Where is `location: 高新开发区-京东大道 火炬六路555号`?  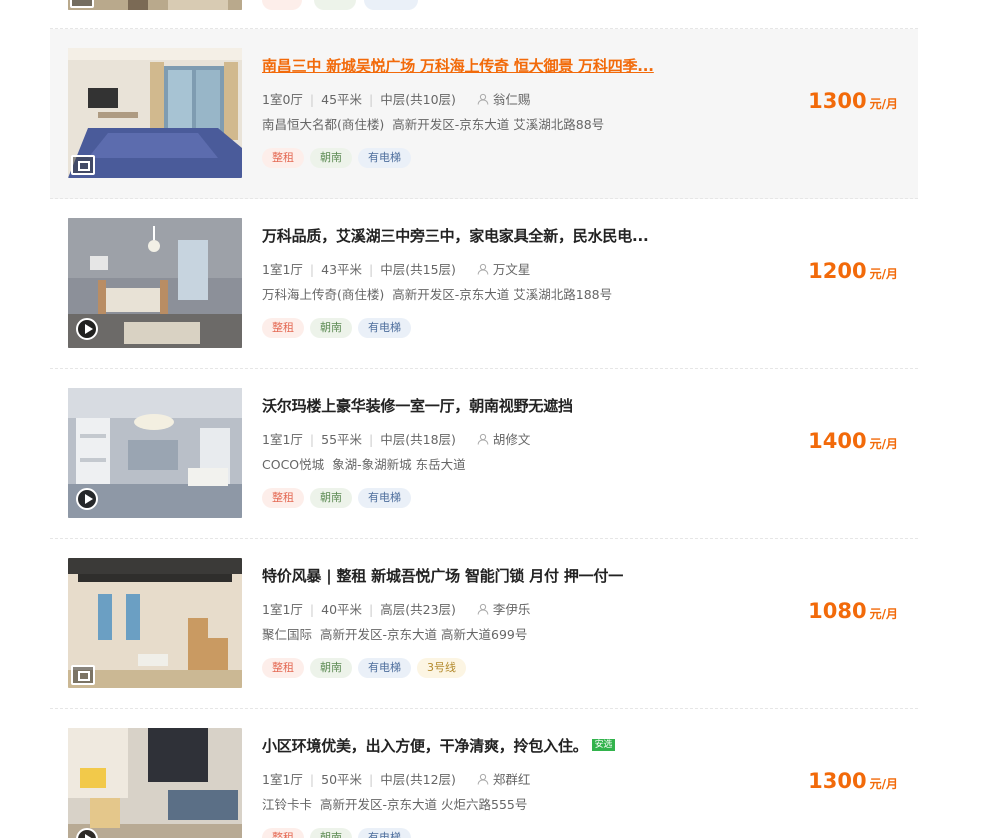
location: 高新开发区-京东大道 火炬六路555号 is located at coordinates (424, 804).